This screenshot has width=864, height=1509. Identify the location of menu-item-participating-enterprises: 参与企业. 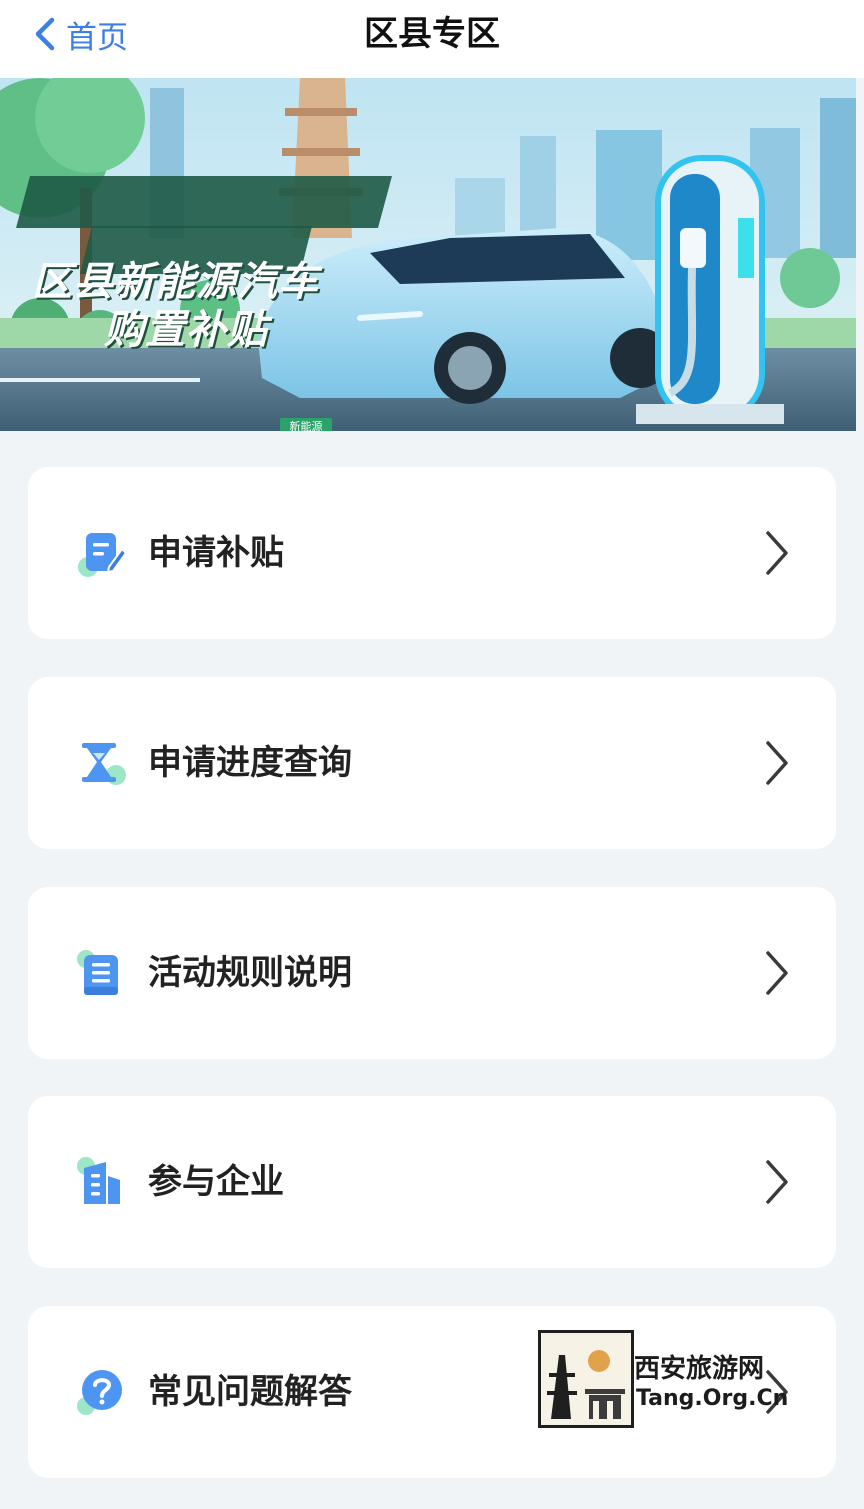
(432, 1182).